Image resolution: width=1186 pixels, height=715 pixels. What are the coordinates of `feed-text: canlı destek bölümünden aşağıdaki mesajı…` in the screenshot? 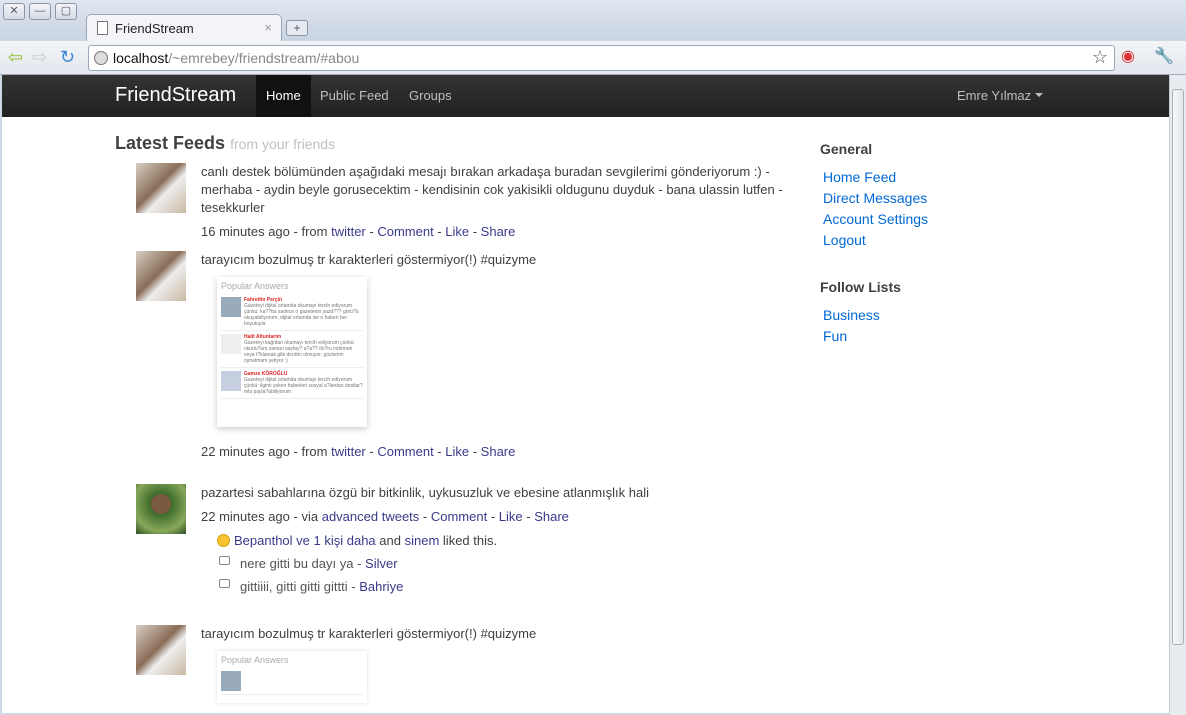 It's located at (492, 189).